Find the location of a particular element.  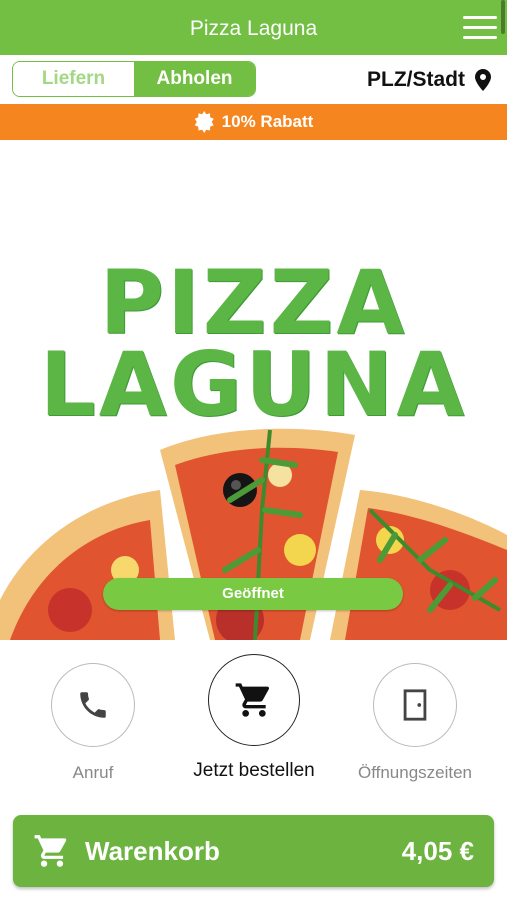

delivery-tab: Liefern is located at coordinates (73, 79).